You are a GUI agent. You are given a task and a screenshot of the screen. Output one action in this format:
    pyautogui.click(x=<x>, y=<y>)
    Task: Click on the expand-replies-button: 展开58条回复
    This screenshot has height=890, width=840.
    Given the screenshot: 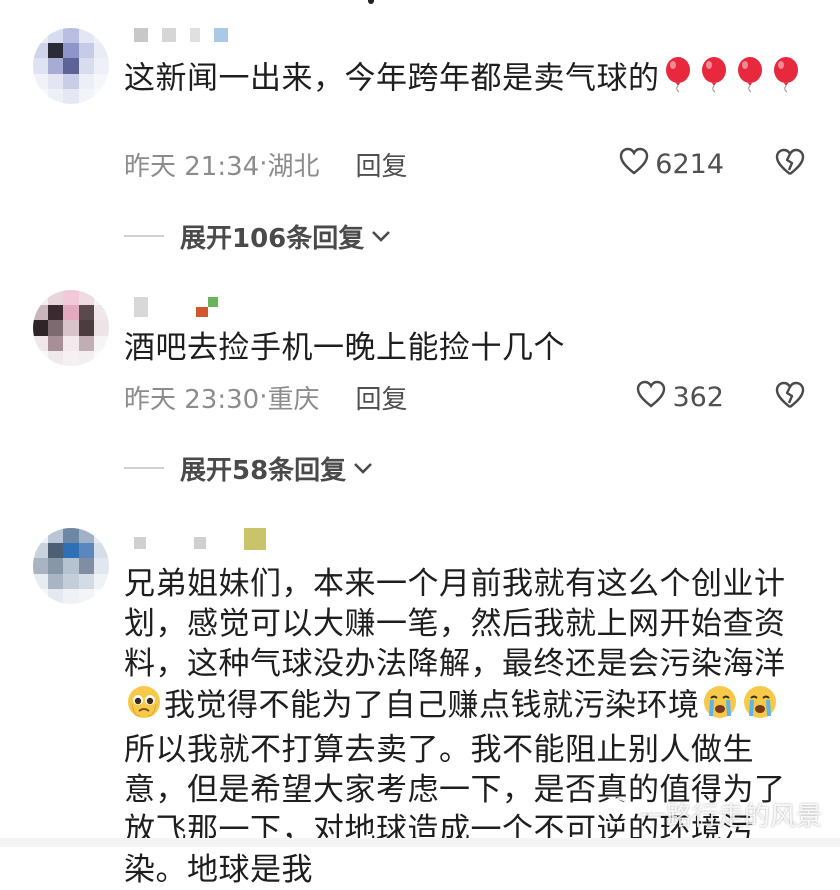 What is the action you would take?
    pyautogui.click(x=249, y=468)
    